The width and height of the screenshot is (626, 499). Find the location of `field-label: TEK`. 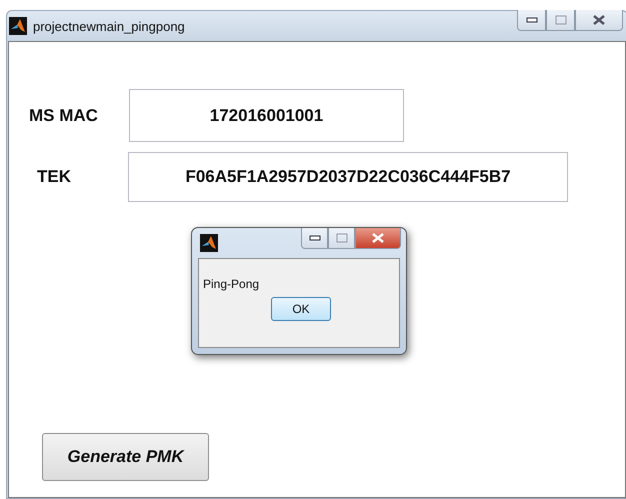

field-label: TEK is located at coordinates (54, 177).